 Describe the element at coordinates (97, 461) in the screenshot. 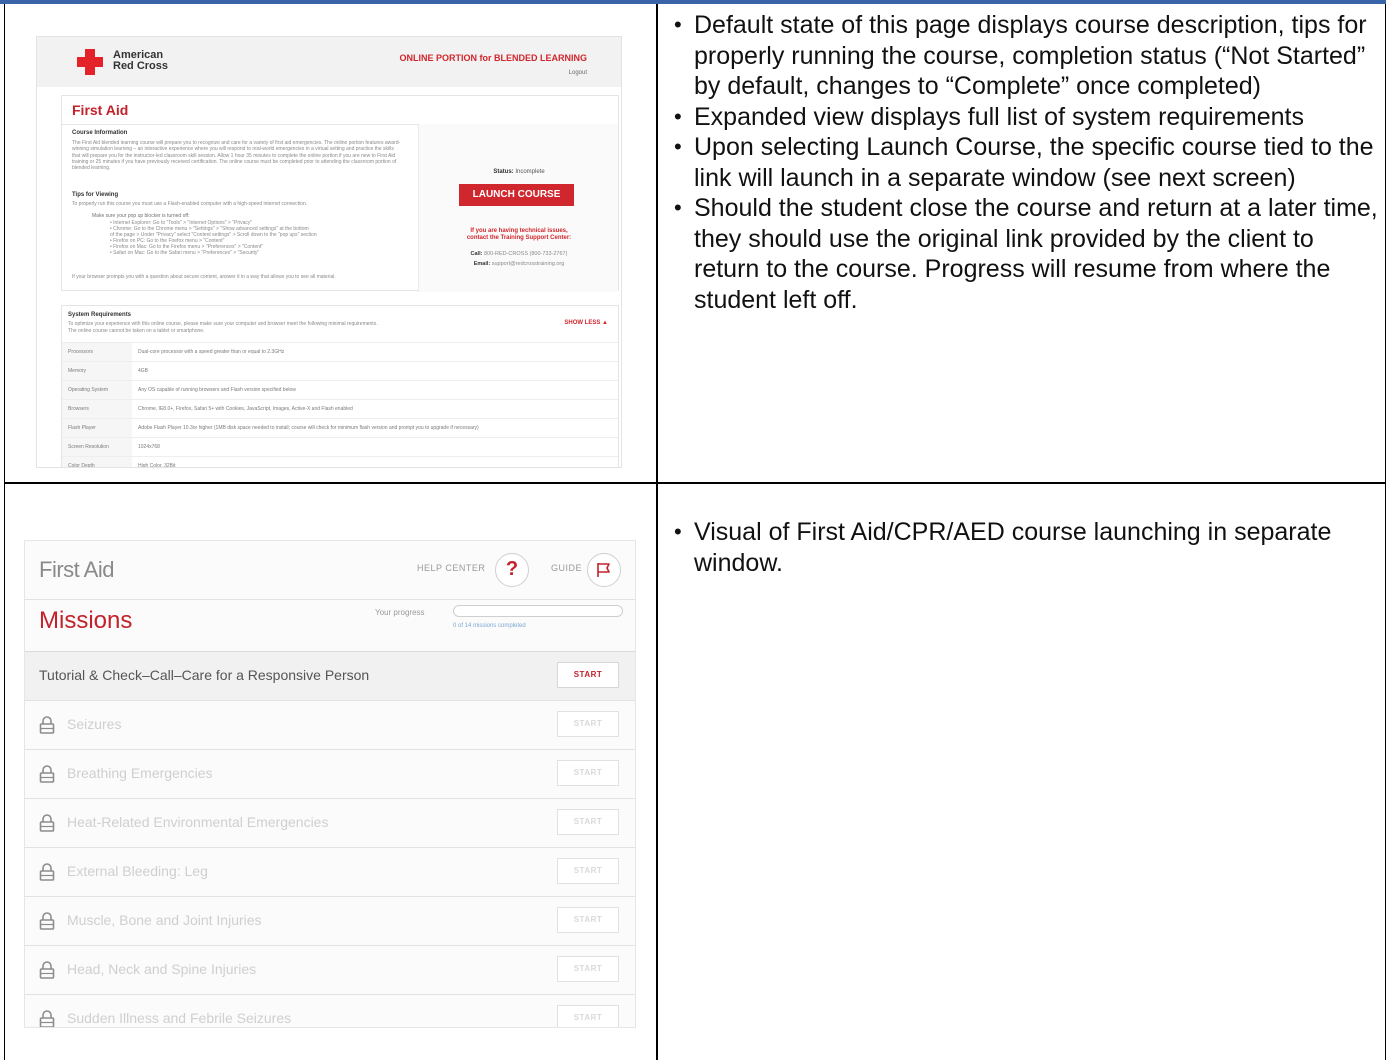

I see `requirement-name: Color Depth` at that location.